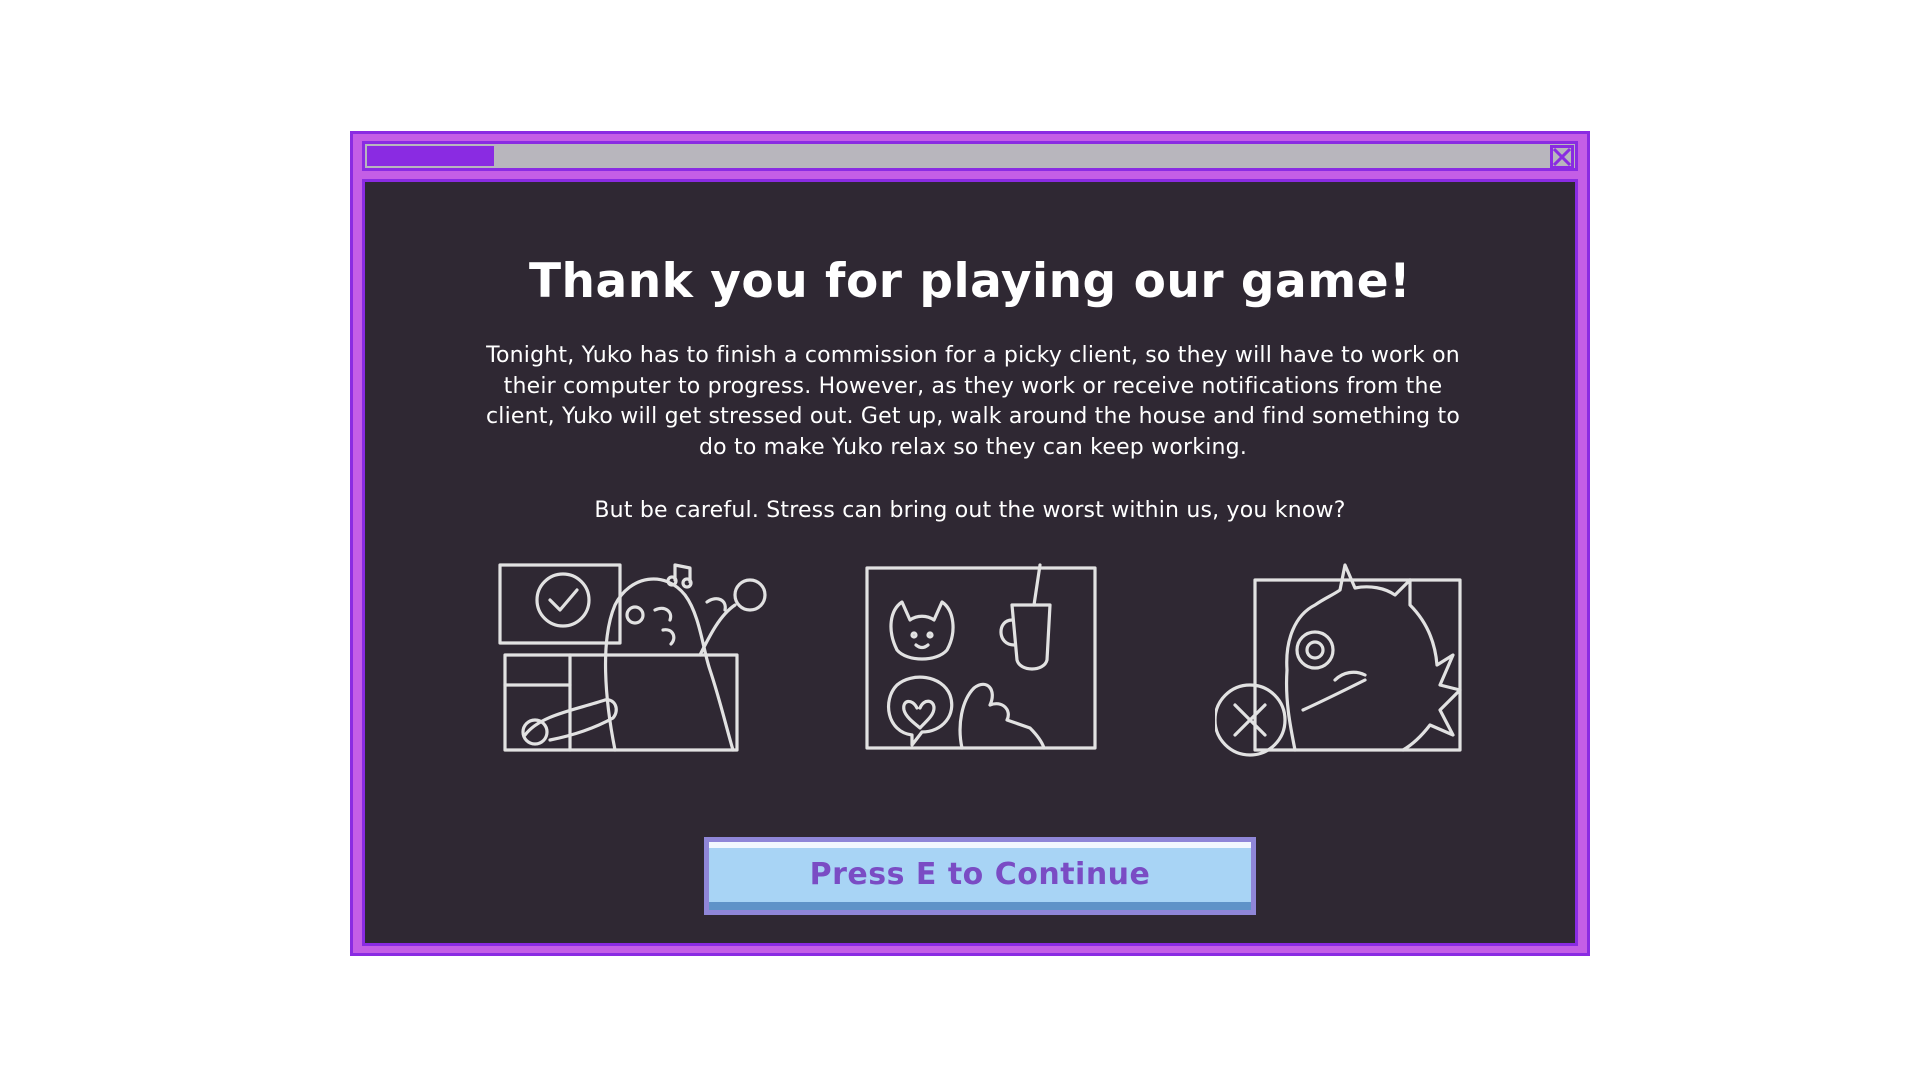 The height and width of the screenshot is (1080, 1920). I want to click on working-at-computer-icon, so click(645, 660).